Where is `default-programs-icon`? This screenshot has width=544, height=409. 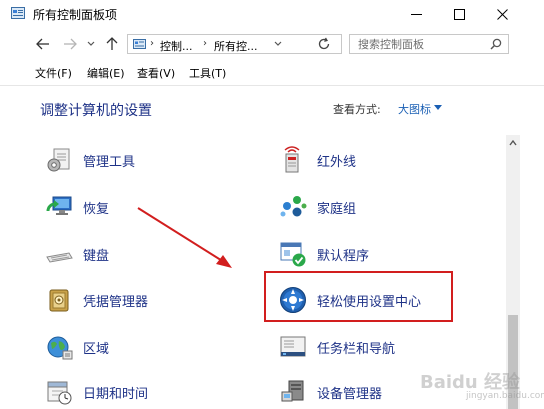
default-programs-icon is located at coordinates (293, 254).